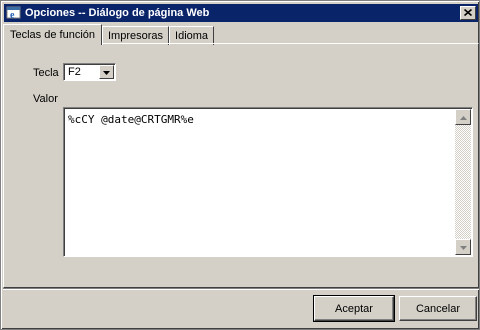 The width and height of the screenshot is (480, 330). I want to click on ie-window-icon: e, so click(14, 13).